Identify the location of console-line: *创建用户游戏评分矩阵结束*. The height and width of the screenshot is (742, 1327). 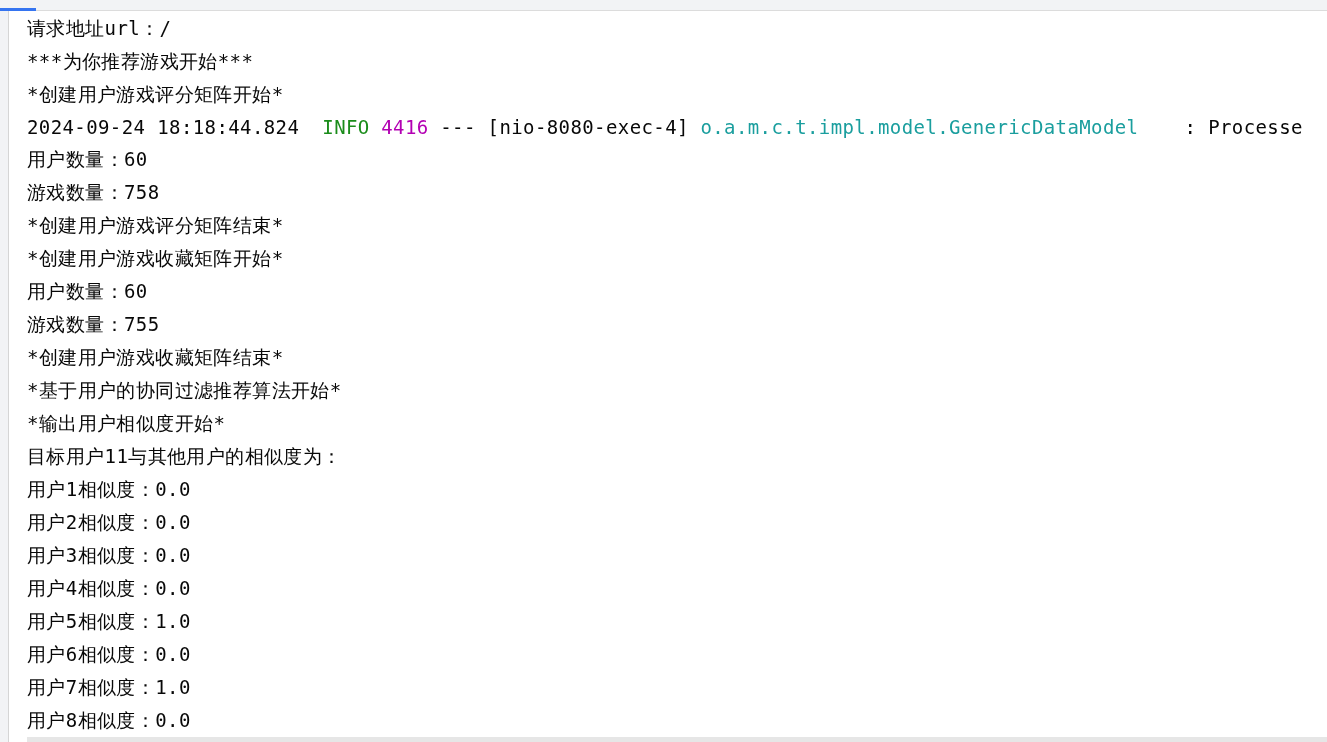
(156, 226).